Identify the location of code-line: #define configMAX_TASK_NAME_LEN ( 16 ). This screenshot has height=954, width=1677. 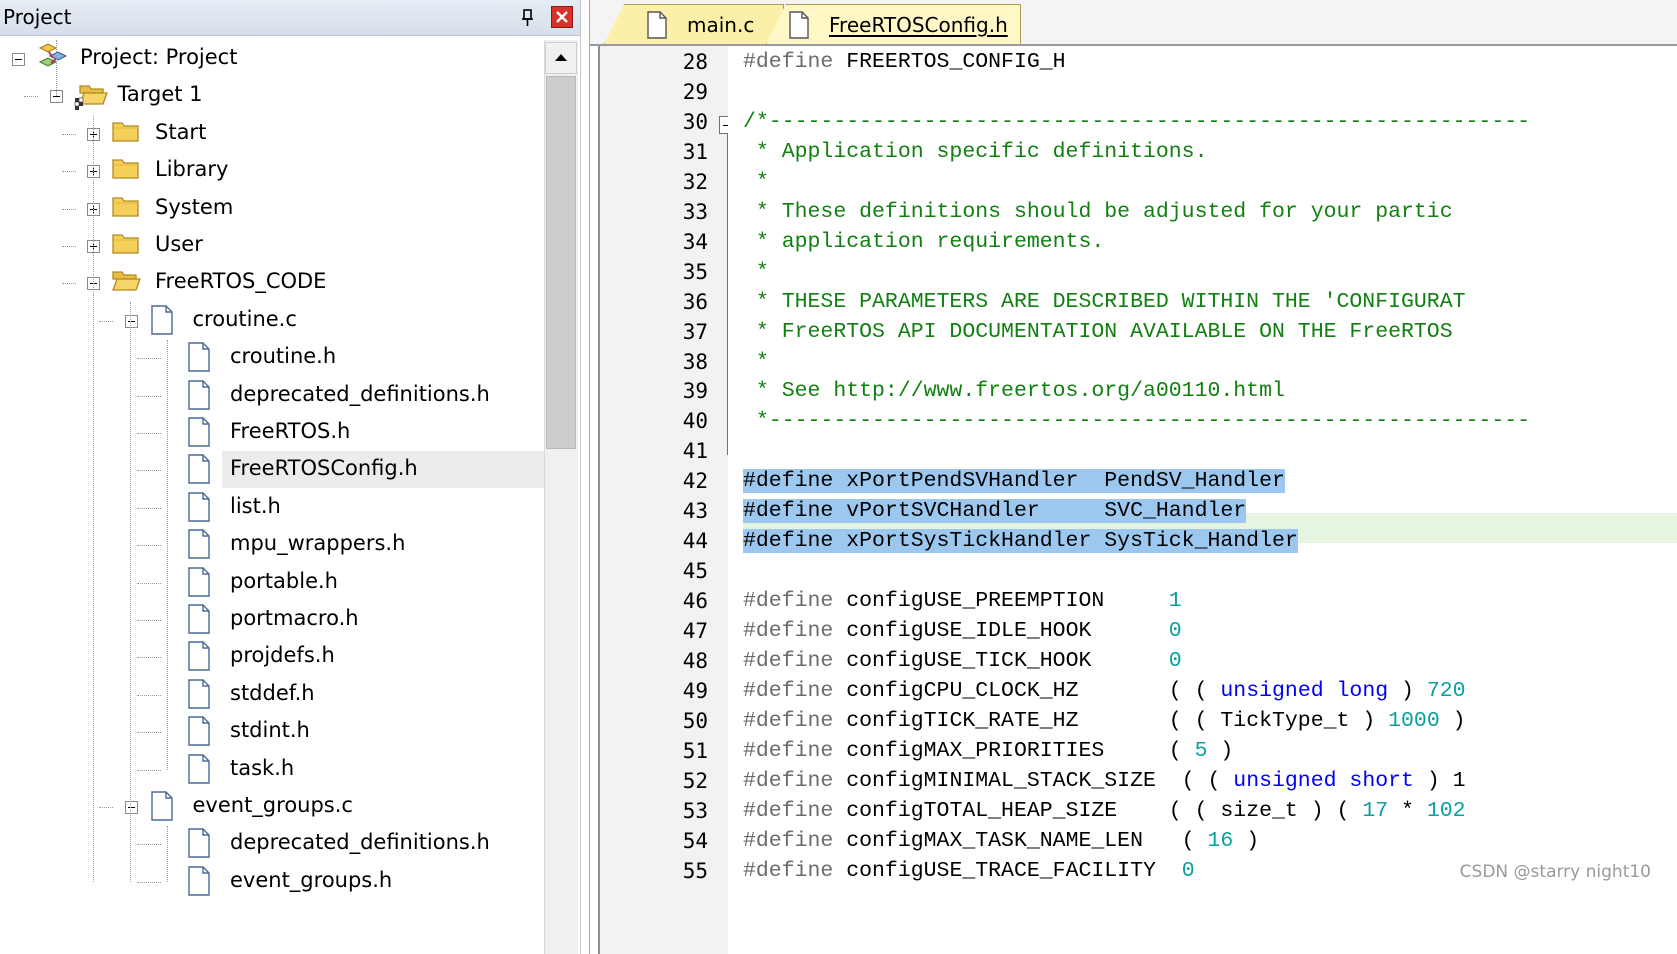
(1001, 841).